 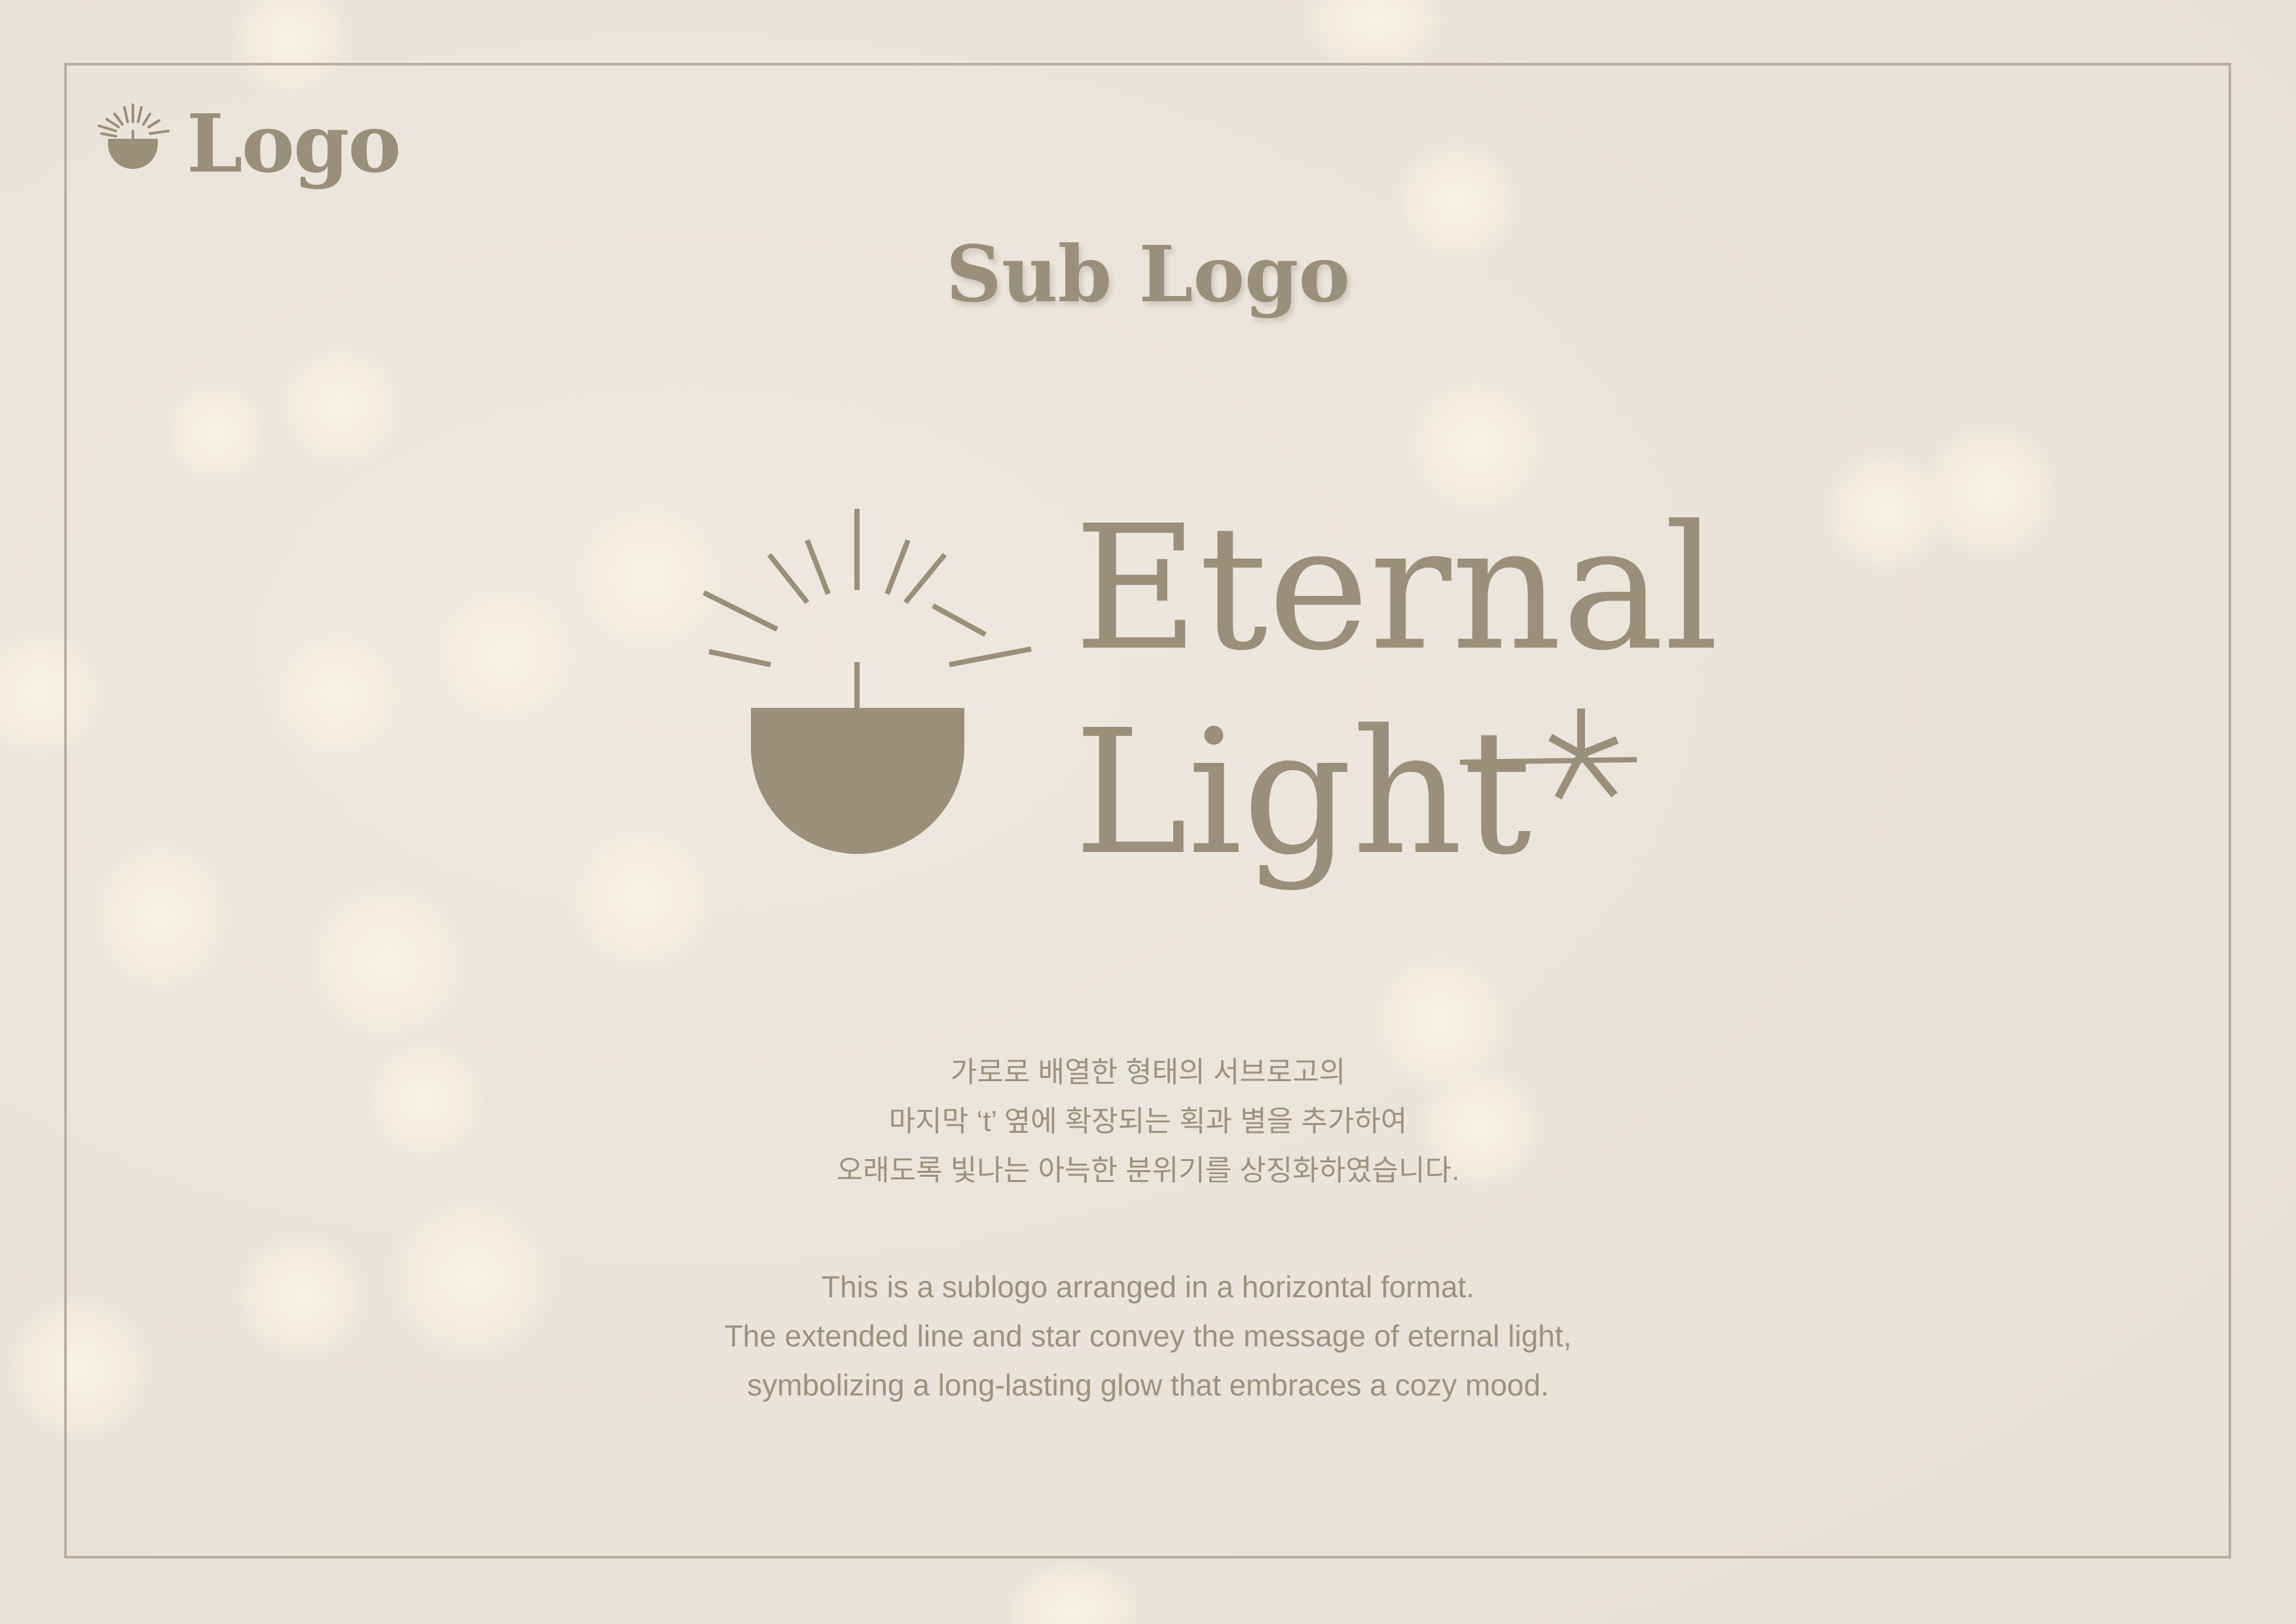 What do you see at coordinates (867, 681) in the screenshot?
I see `lamp-rays-icon` at bounding box center [867, 681].